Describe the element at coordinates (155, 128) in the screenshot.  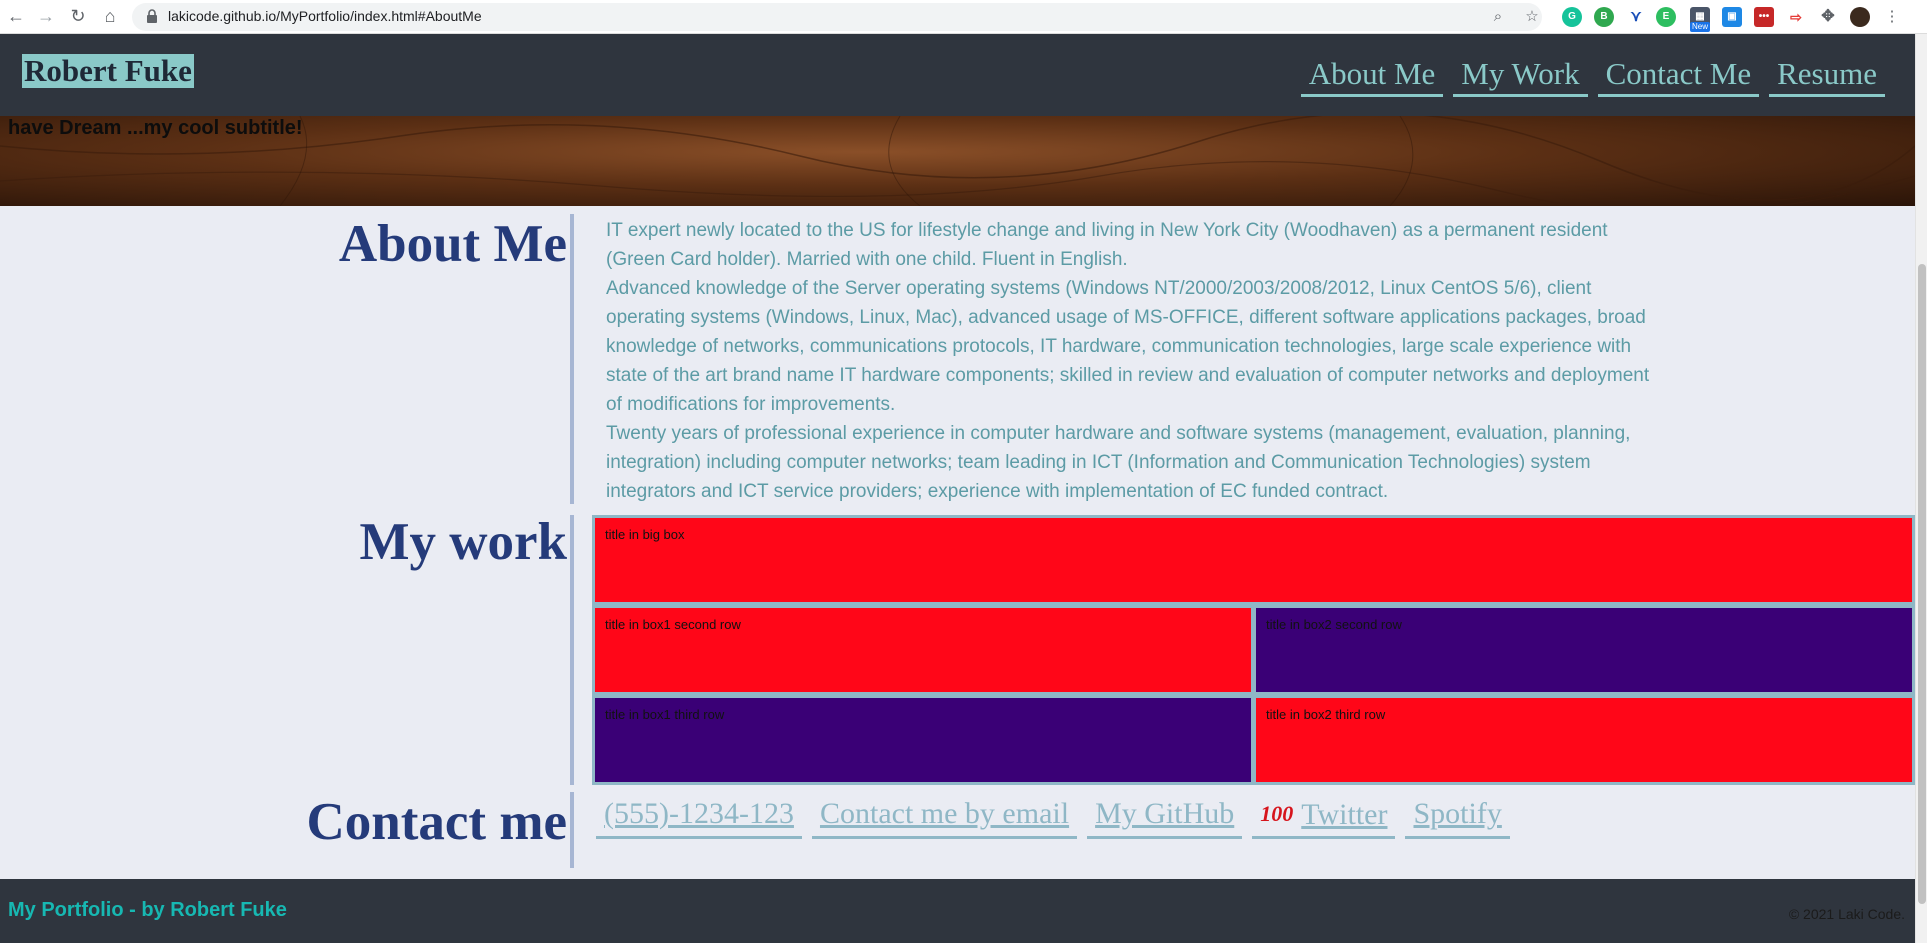
I see `hero-subtitle: have Dream ...my cool subtitle!` at that location.